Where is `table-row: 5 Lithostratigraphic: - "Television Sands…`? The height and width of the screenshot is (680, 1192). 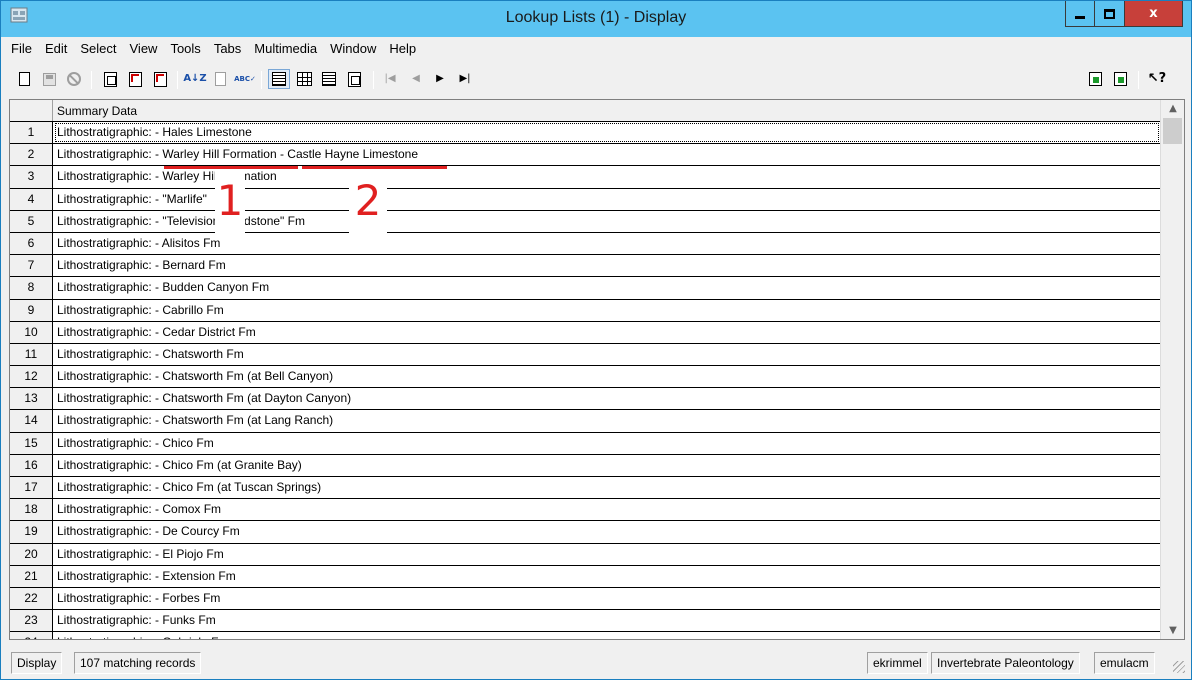 table-row: 5 Lithostratigraphic: - "Television Sands… is located at coordinates (585, 221).